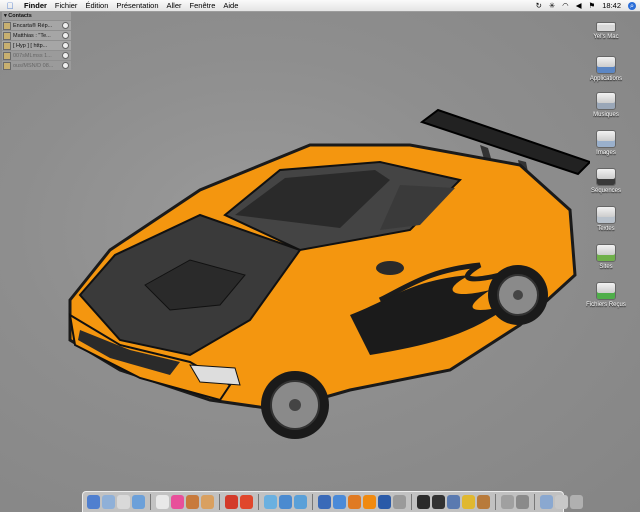  What do you see at coordinates (369, 502) in the screenshot?
I see `dock-vlc-icon` at bounding box center [369, 502].